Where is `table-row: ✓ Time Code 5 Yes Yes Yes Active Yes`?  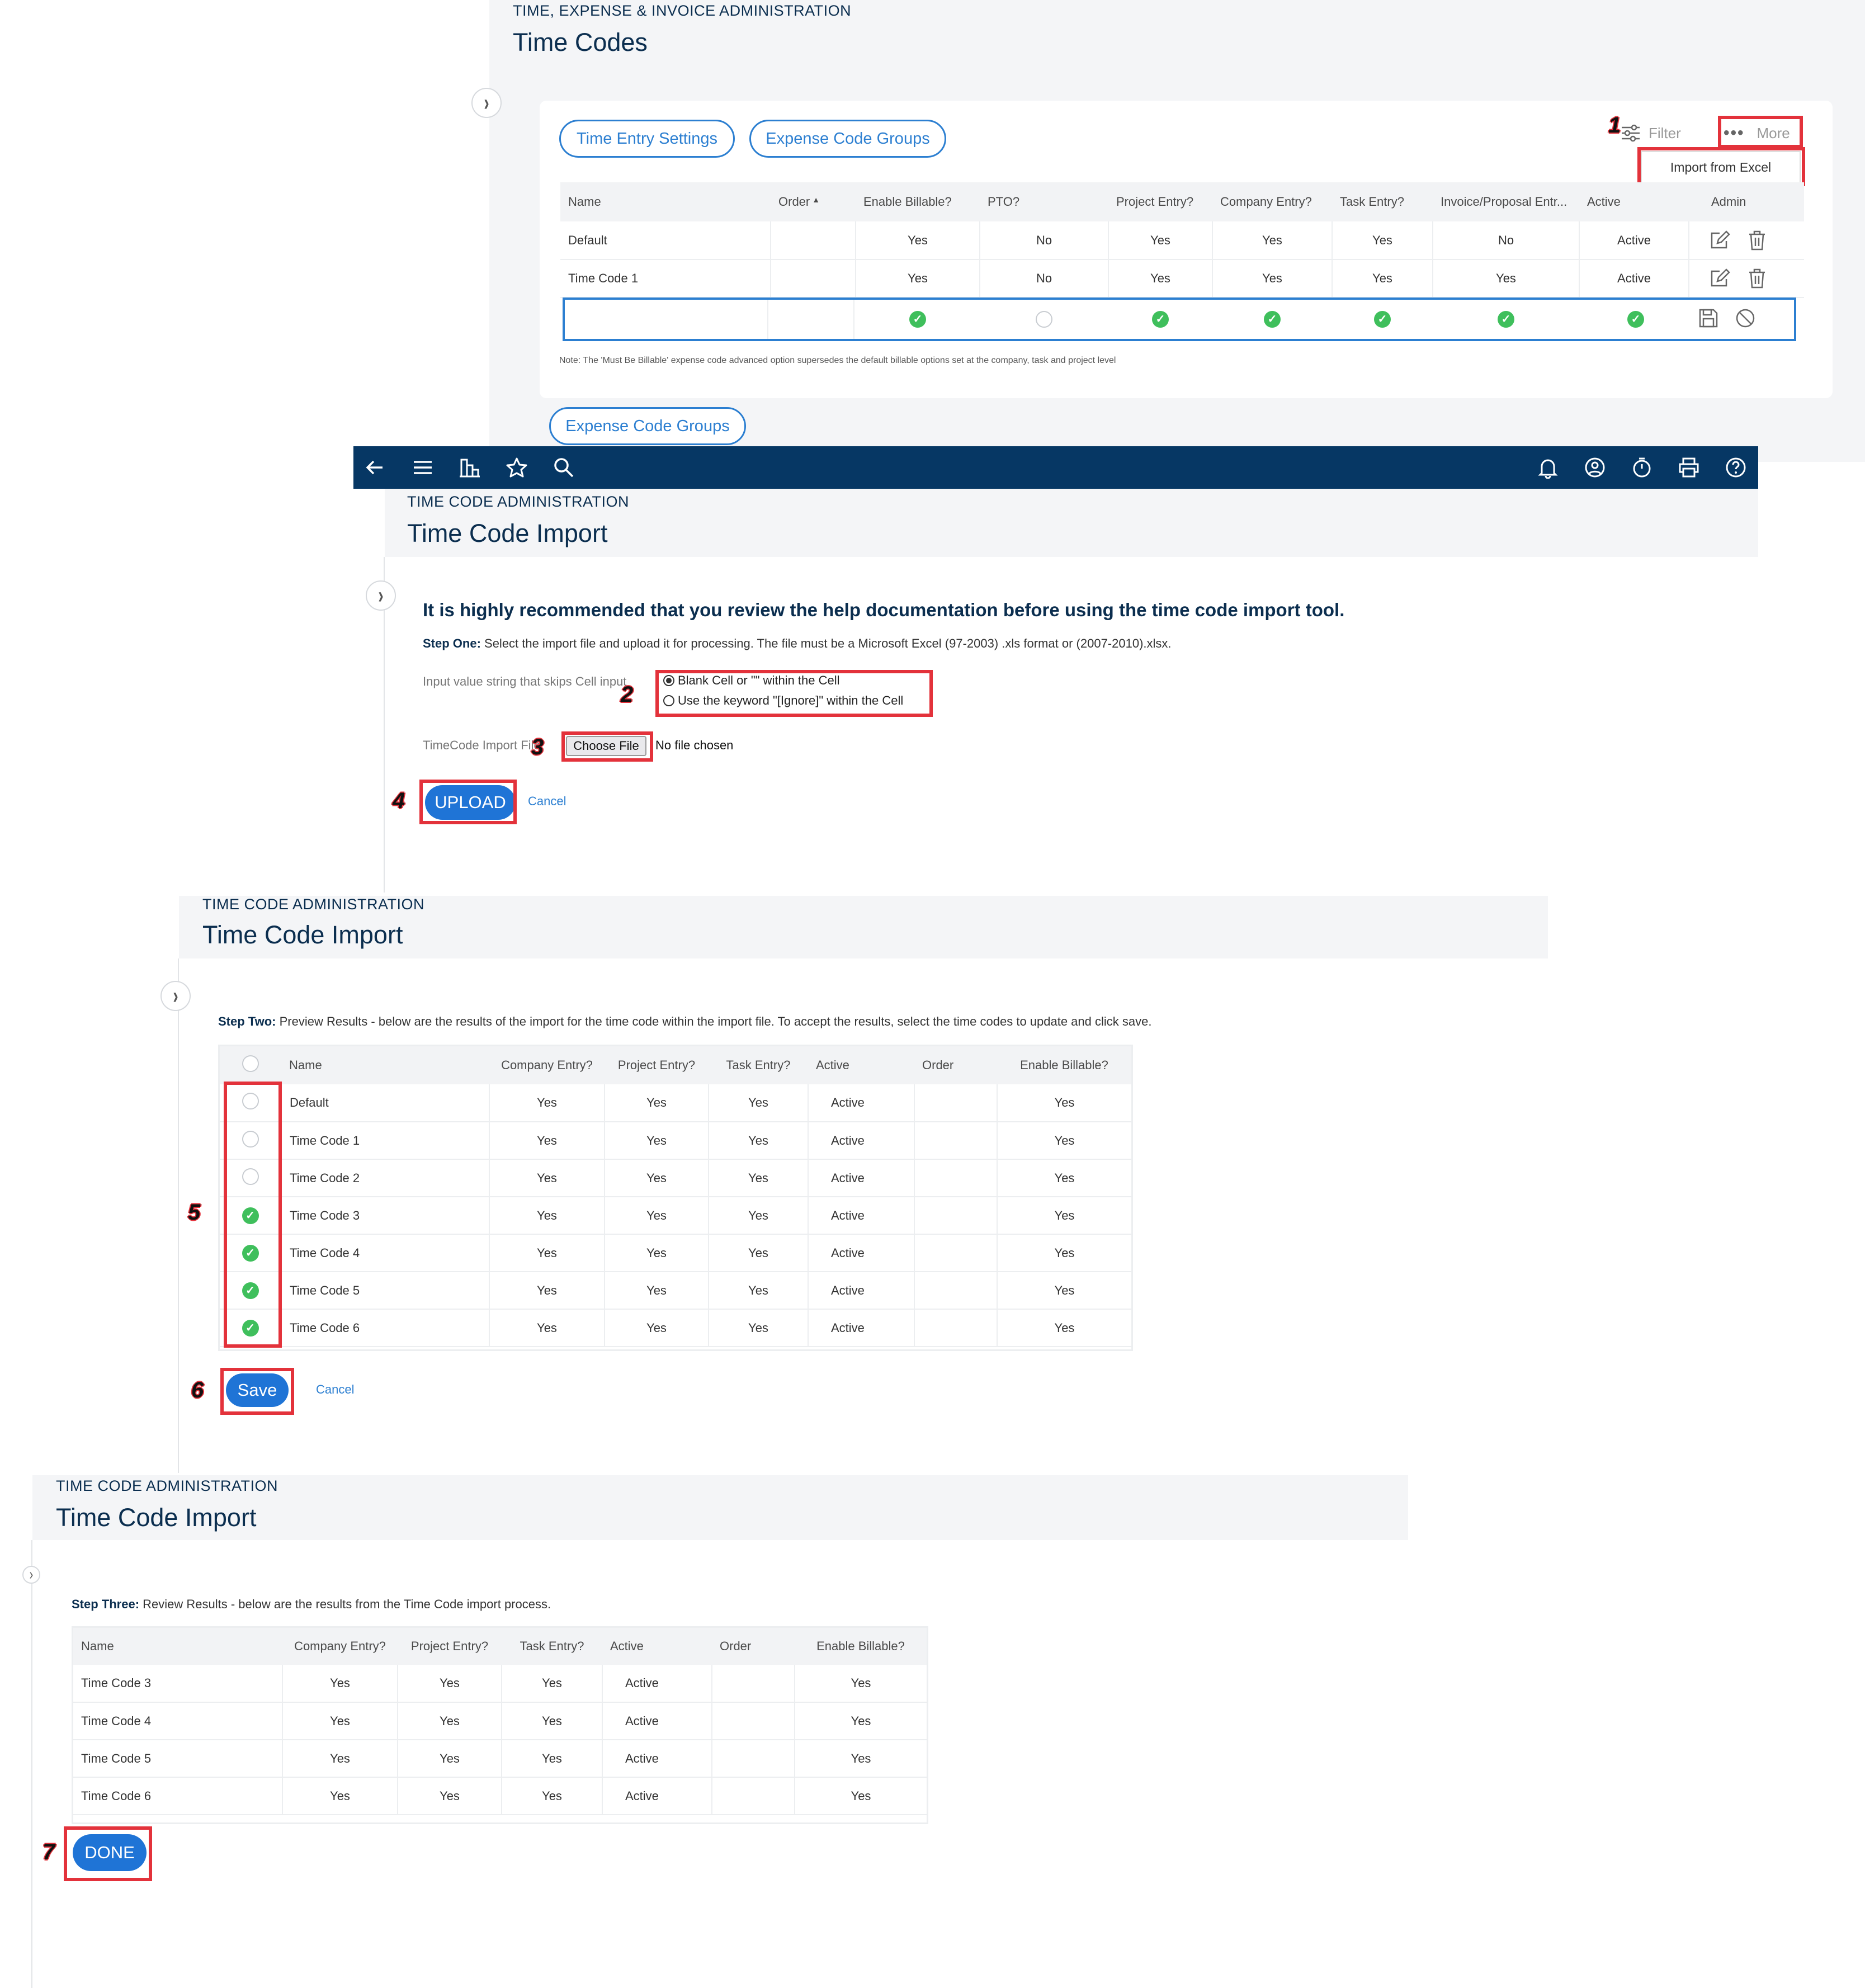 table-row: ✓ Time Code 5 Yes Yes Yes Active Yes is located at coordinates (676, 1291).